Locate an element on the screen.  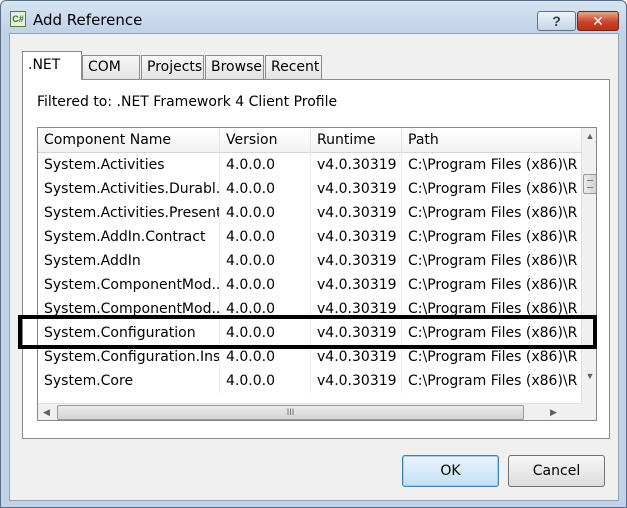
component-name-cell: System.Configuration is located at coordinates (129, 333).